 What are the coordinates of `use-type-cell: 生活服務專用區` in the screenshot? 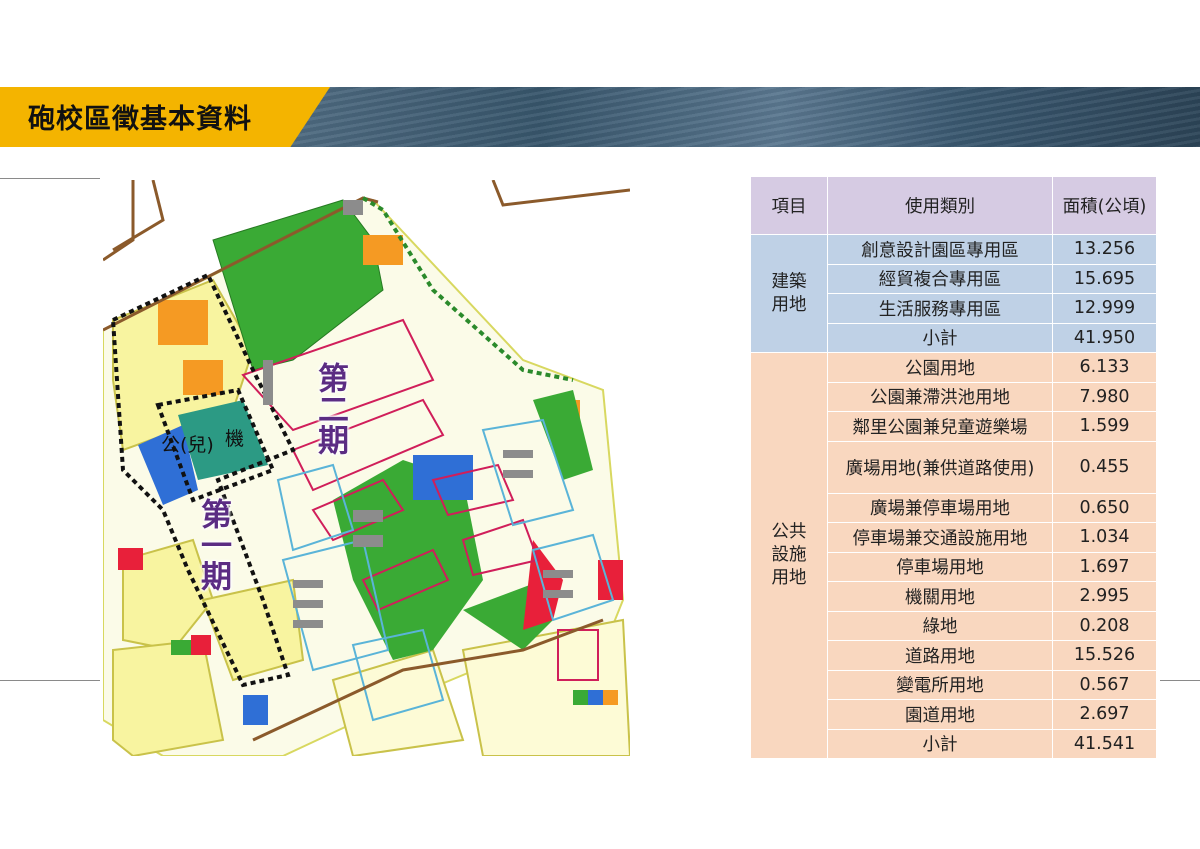 It's located at (940, 308).